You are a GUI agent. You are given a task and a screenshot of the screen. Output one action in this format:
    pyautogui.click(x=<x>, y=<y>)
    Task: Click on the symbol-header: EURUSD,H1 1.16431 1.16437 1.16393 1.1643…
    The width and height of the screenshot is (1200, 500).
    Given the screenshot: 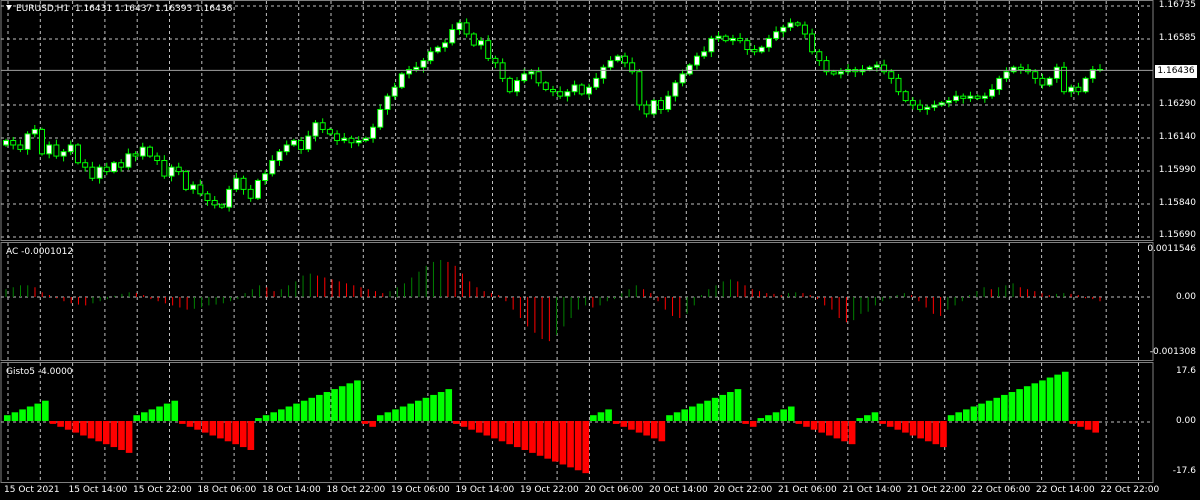 What is the action you would take?
    pyautogui.click(x=119, y=9)
    